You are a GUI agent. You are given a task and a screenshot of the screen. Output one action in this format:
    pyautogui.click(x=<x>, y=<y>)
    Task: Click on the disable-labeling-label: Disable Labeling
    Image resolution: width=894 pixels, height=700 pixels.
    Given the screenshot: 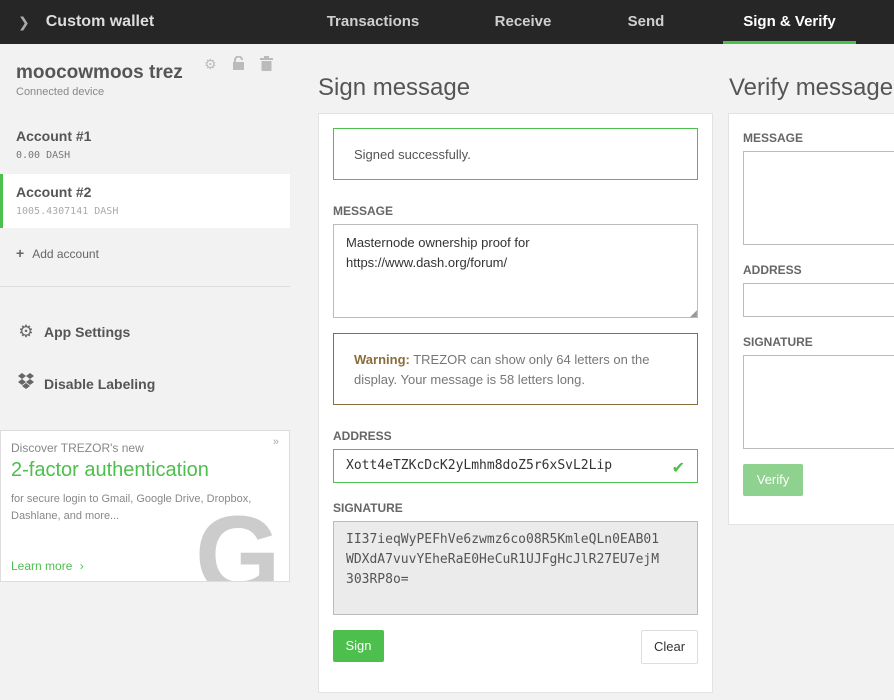 What is the action you would take?
    pyautogui.click(x=100, y=383)
    